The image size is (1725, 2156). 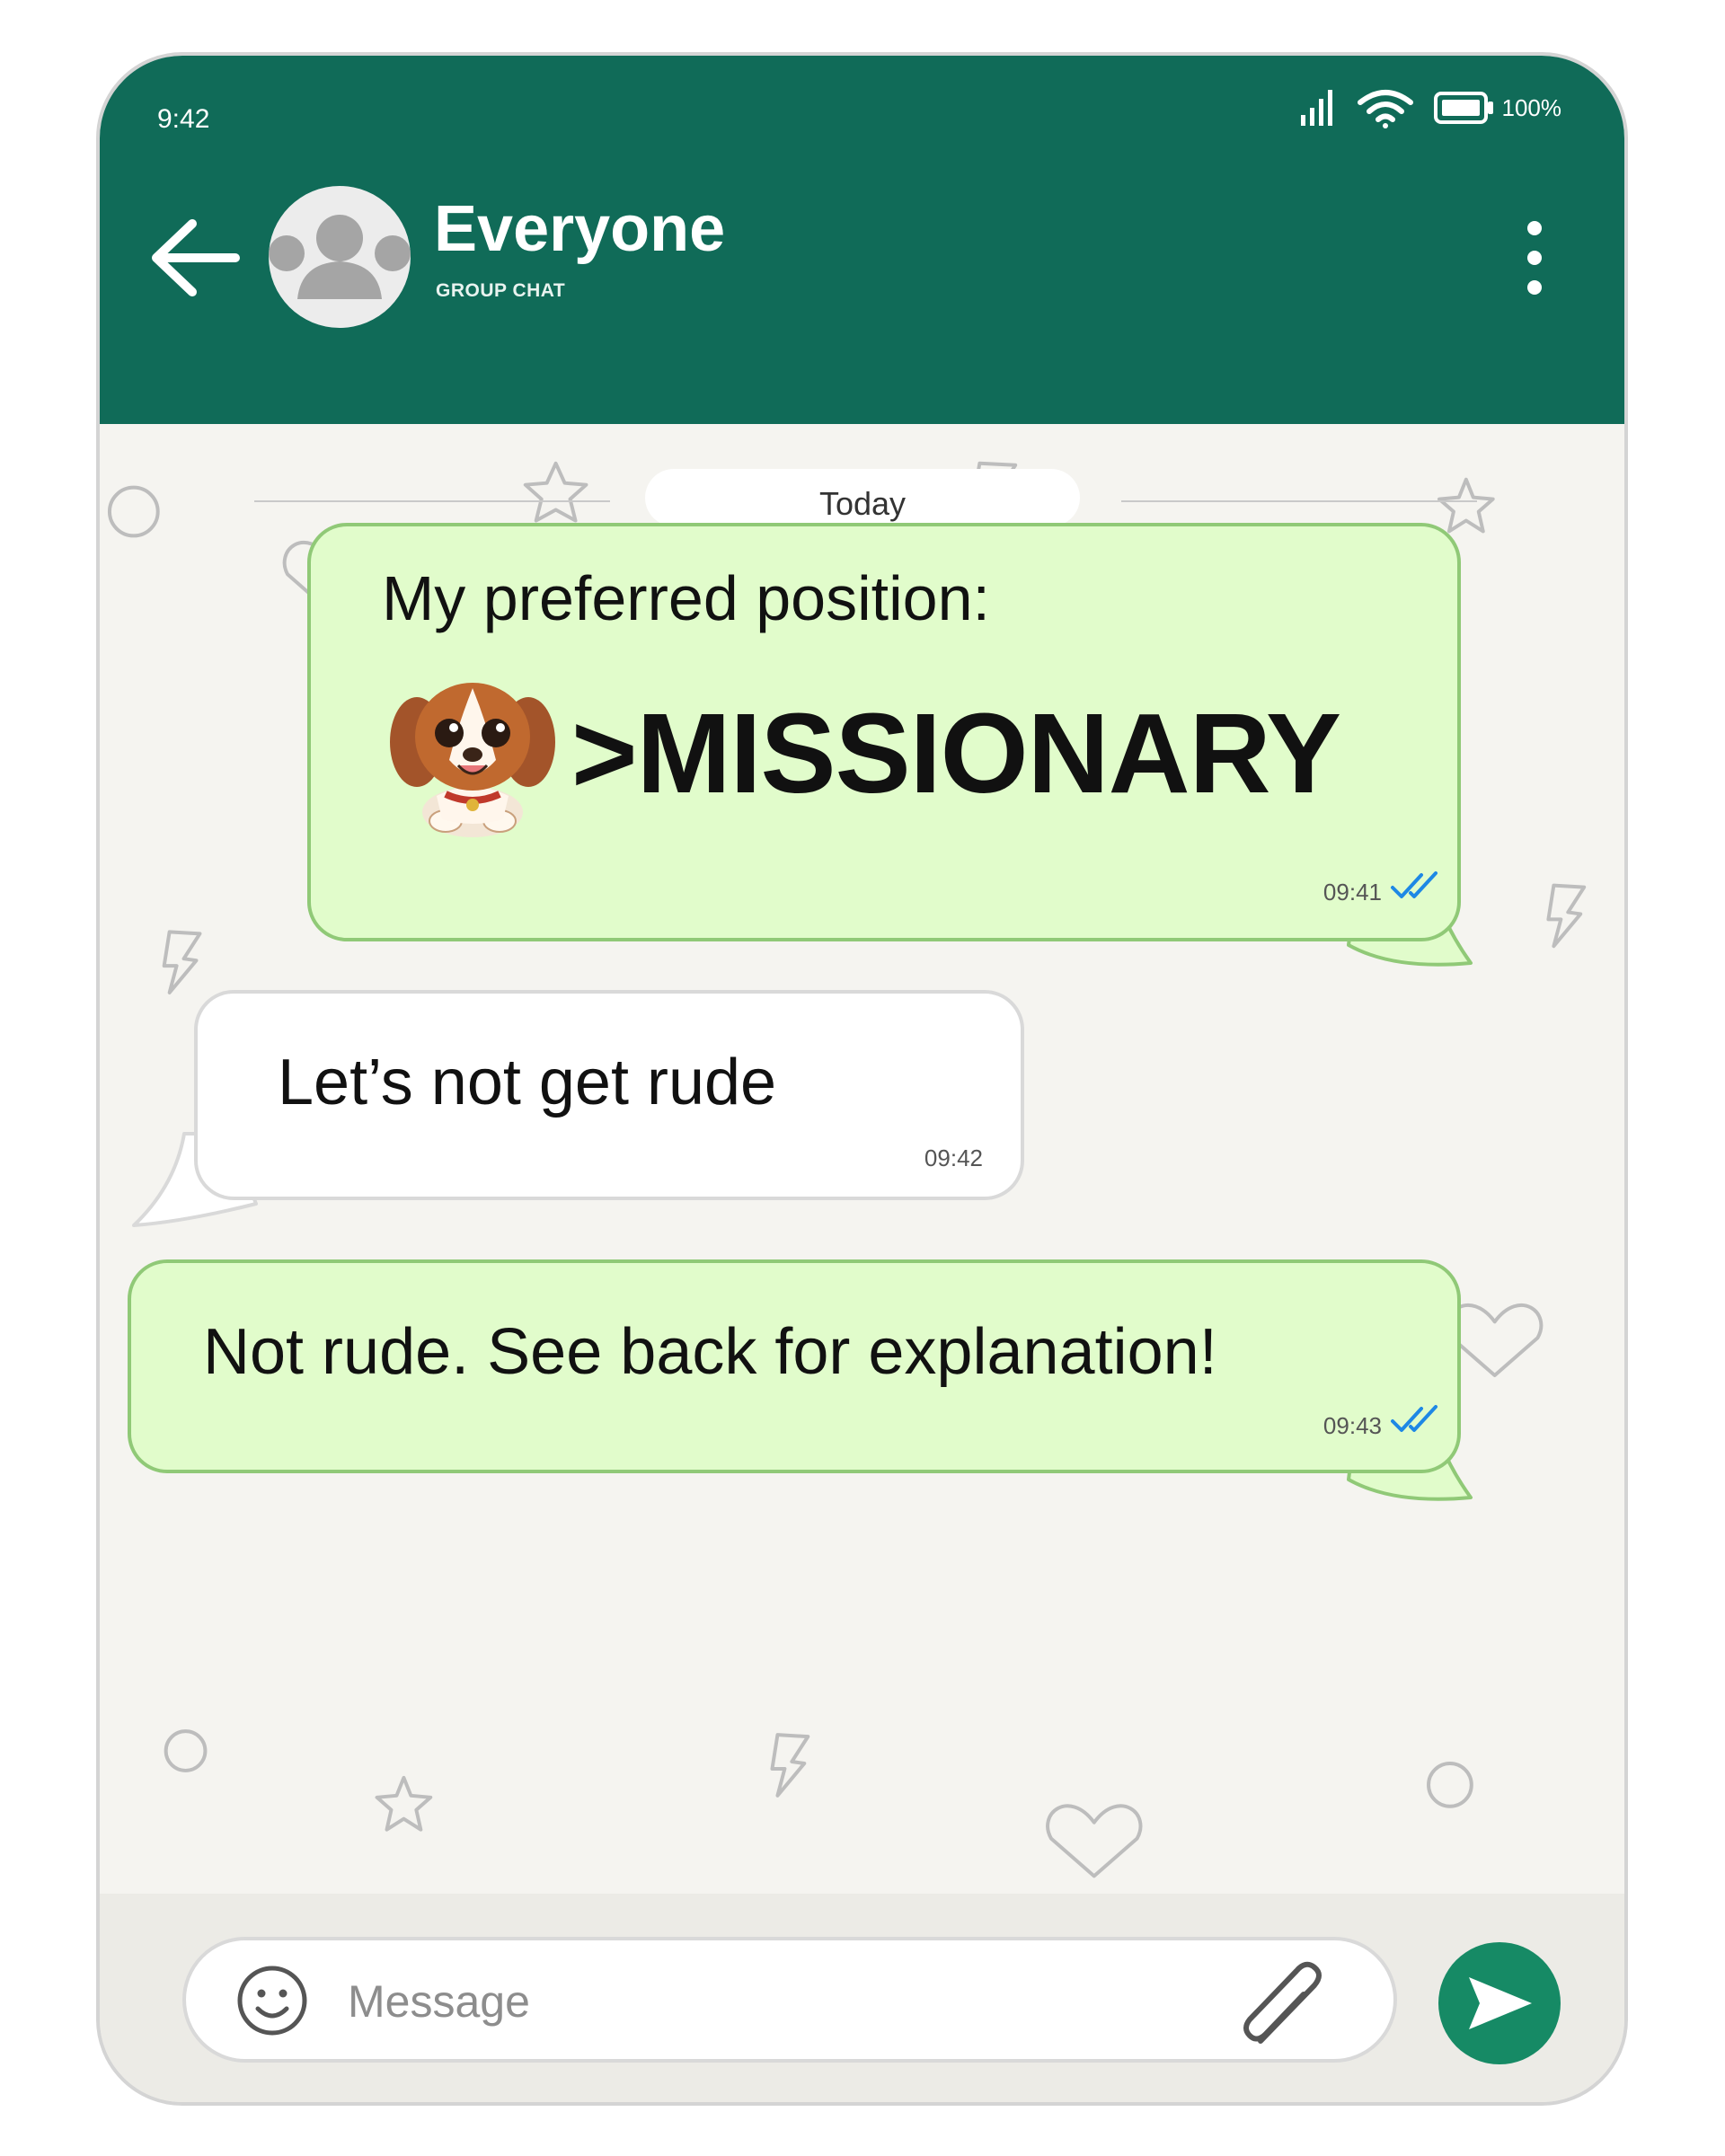 What do you see at coordinates (579, 229) in the screenshot?
I see `chat-title: Everyone` at bounding box center [579, 229].